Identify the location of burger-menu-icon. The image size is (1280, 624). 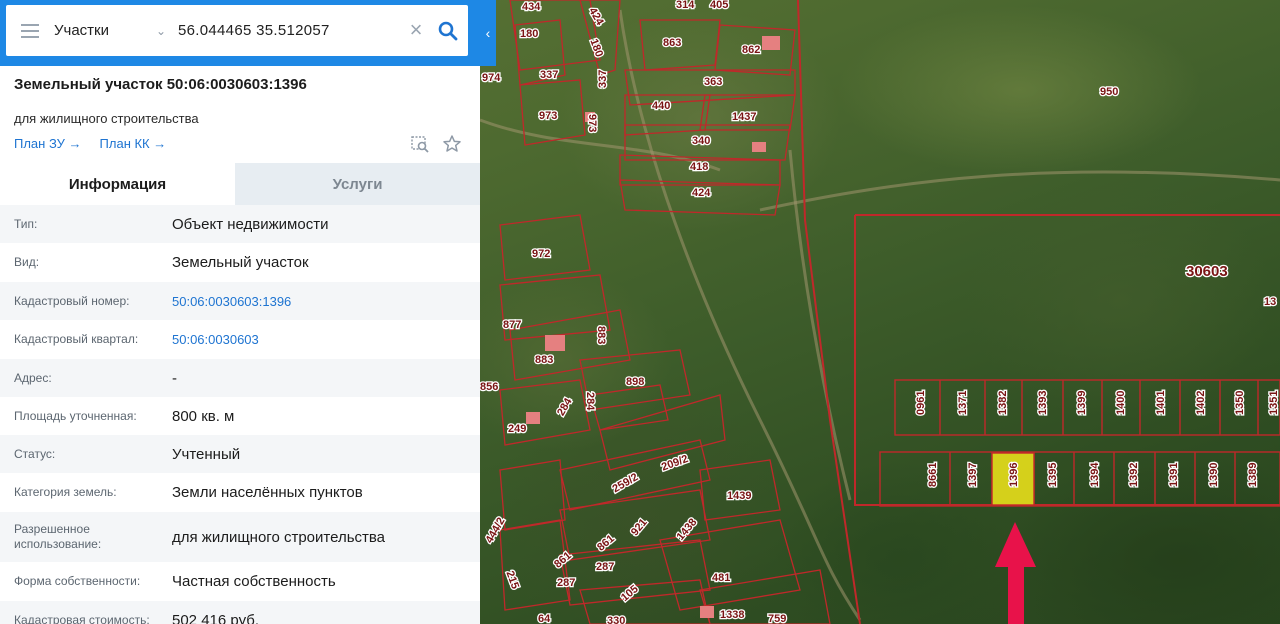
(30, 30).